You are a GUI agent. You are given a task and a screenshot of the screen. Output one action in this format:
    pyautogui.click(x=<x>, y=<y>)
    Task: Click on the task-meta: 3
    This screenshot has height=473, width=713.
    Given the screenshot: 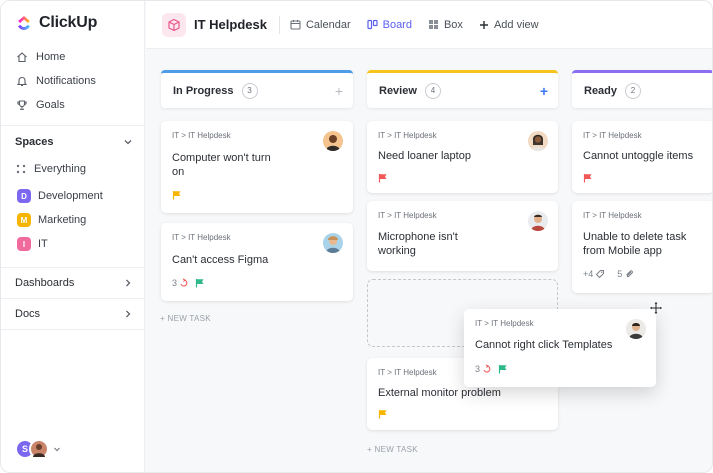 What is the action you would take?
    pyautogui.click(x=188, y=283)
    